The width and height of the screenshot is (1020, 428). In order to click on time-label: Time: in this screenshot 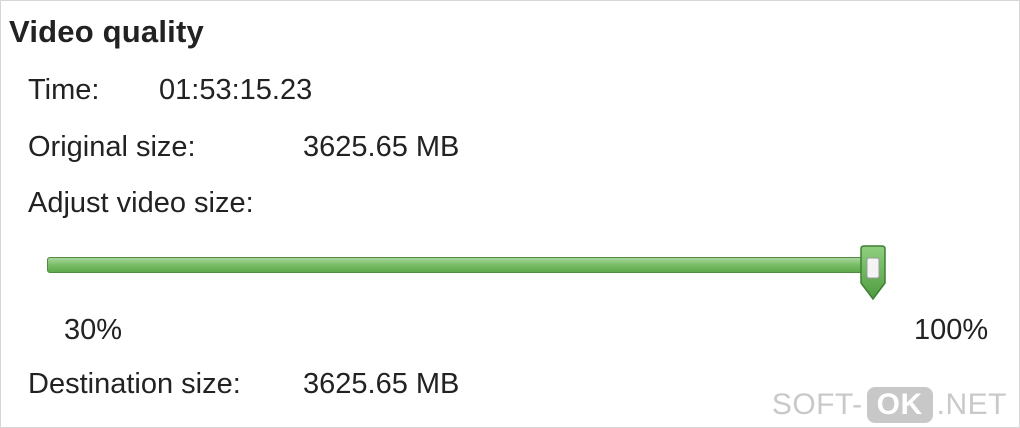, I will do `click(64, 90)`.